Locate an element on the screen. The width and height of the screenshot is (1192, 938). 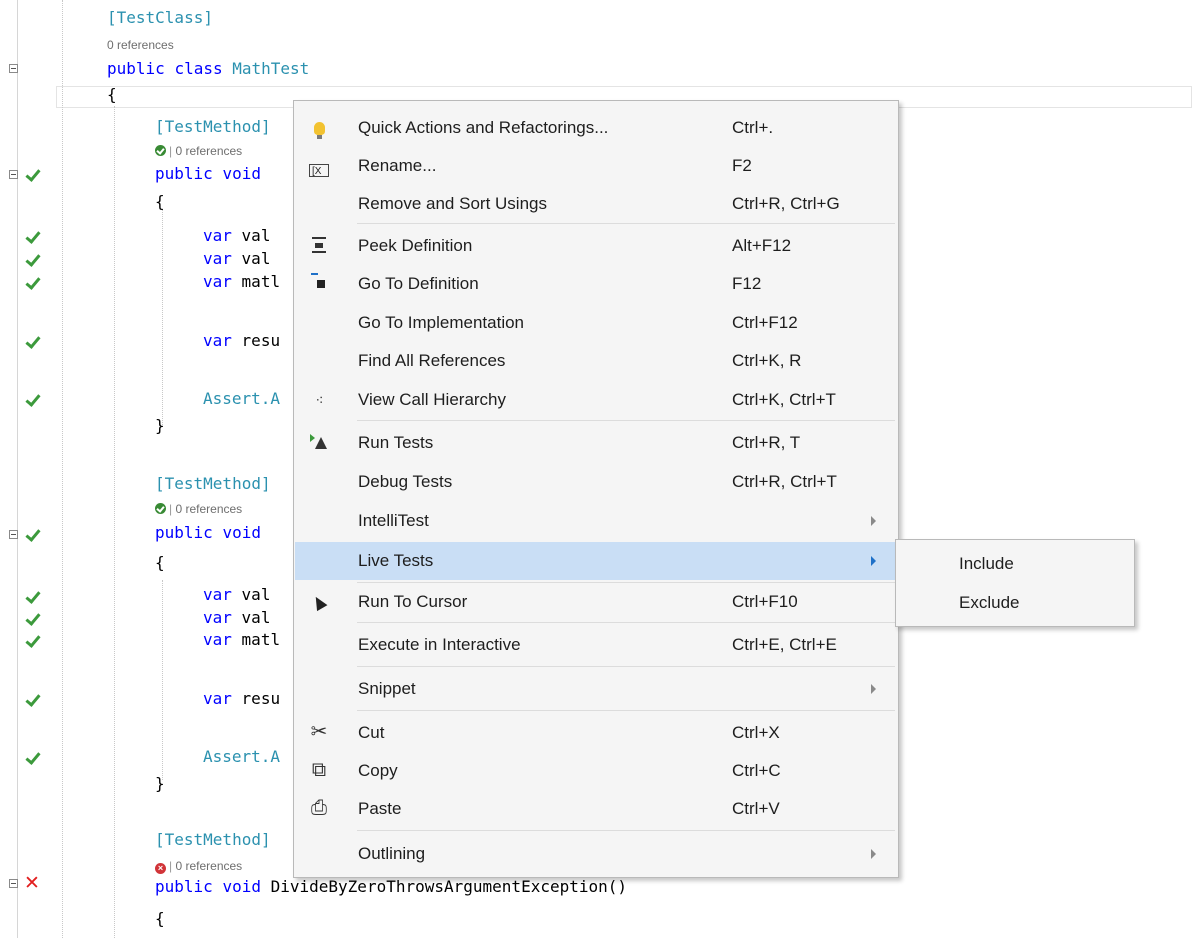
menu-item-view-call-hierarchy: ⁖ View Call Hierarchy Ctrl+K, Ctrl+T is located at coordinates (596, 400).